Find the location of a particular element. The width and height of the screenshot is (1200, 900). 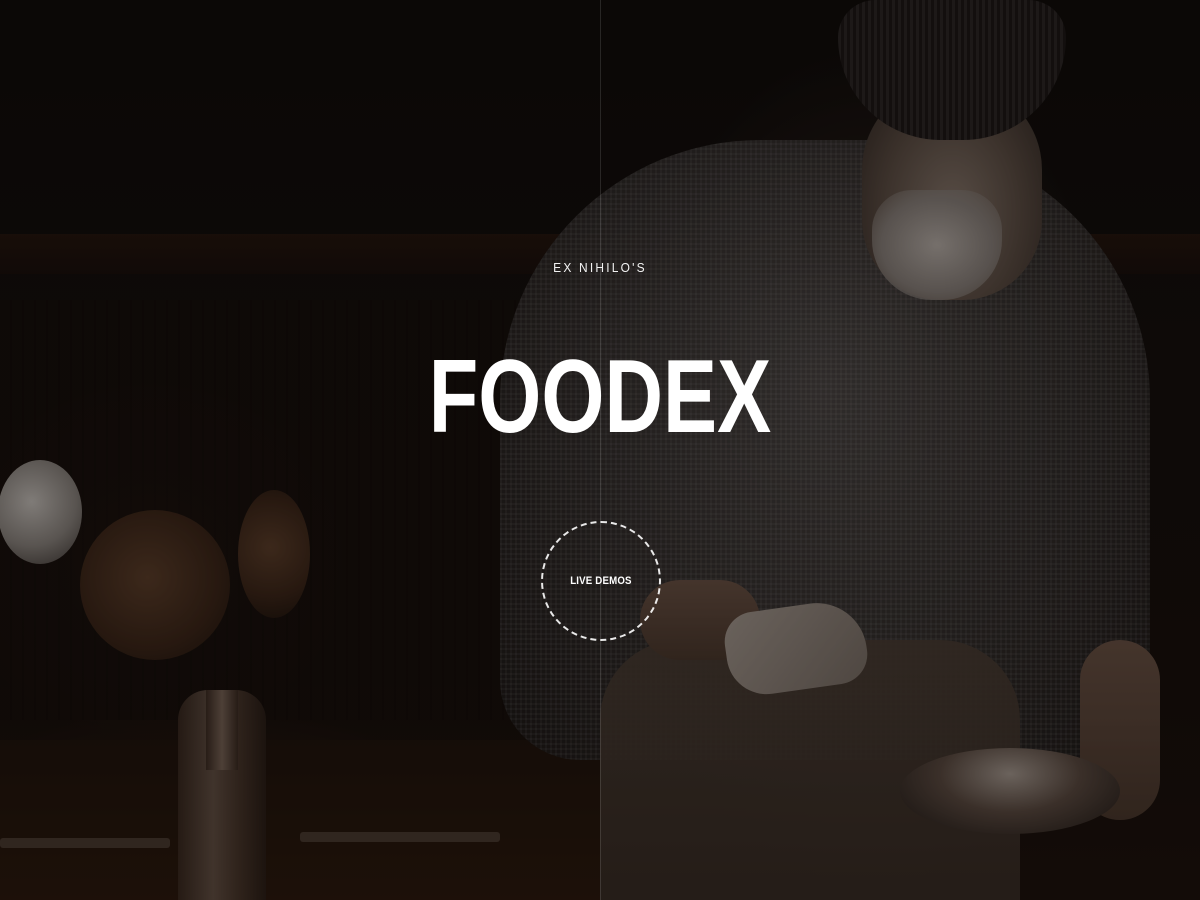

live-demos-button: LIVE DEMOS is located at coordinates (601, 581).